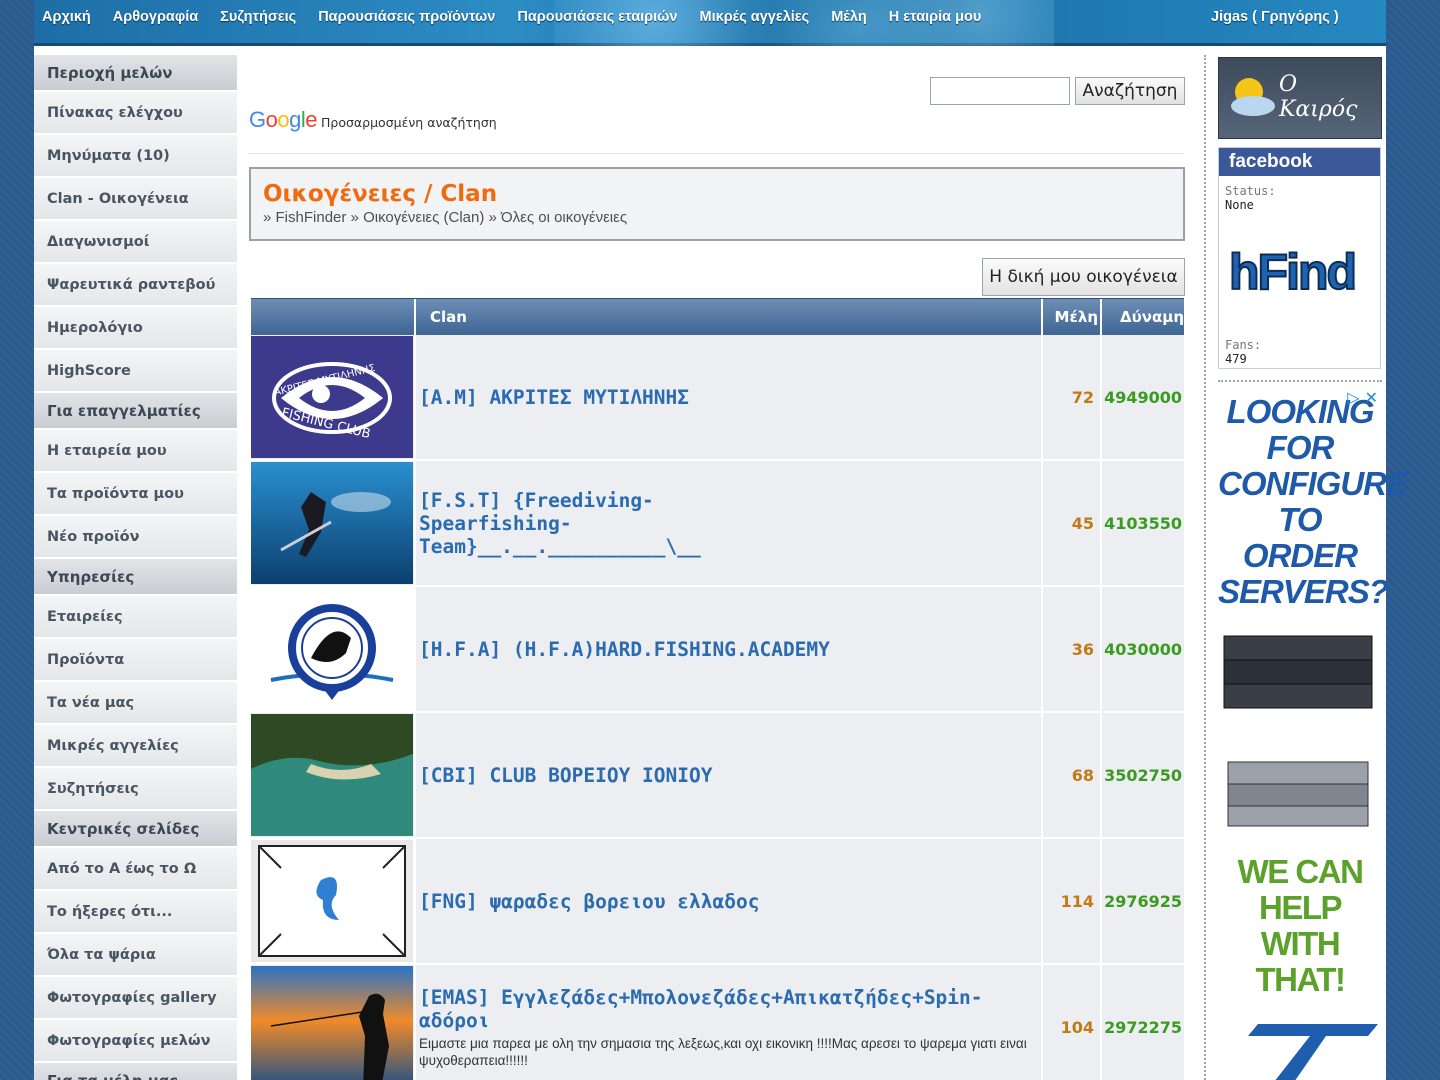  I want to click on nav-members: Μέλη, so click(854, 17).